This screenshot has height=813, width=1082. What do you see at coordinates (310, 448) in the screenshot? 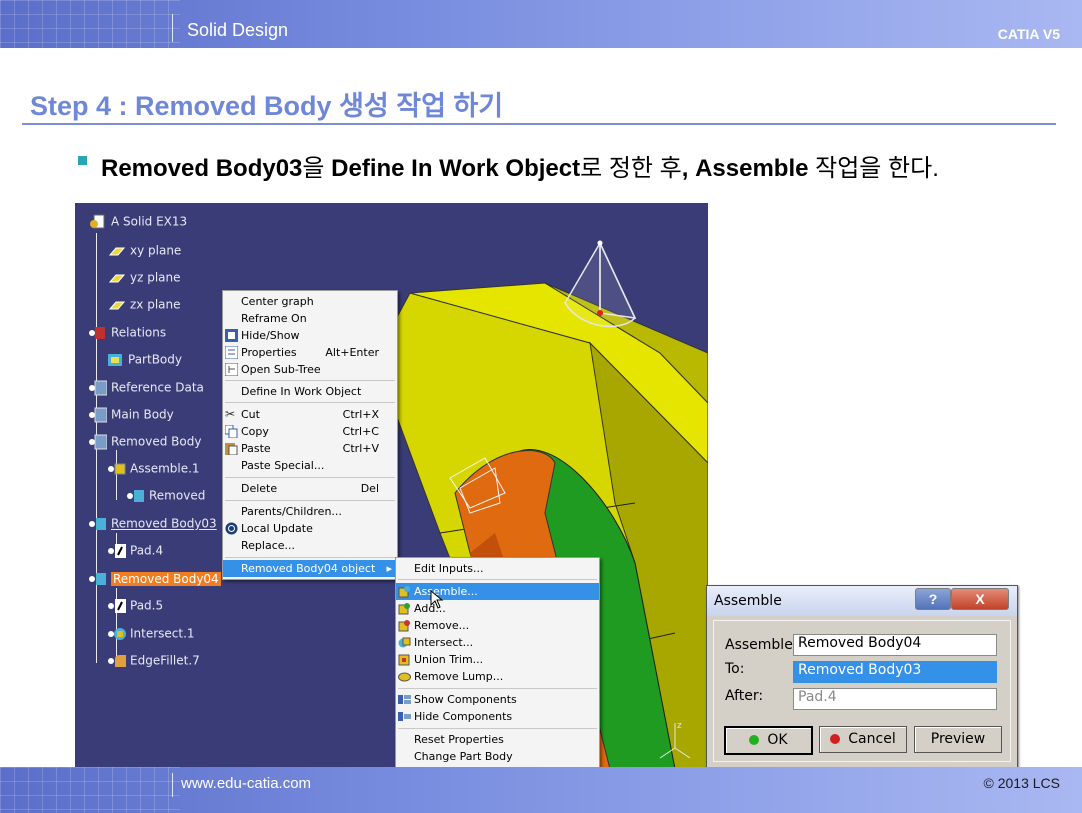
I see `menu-paste: Paste Ctrl+V` at bounding box center [310, 448].